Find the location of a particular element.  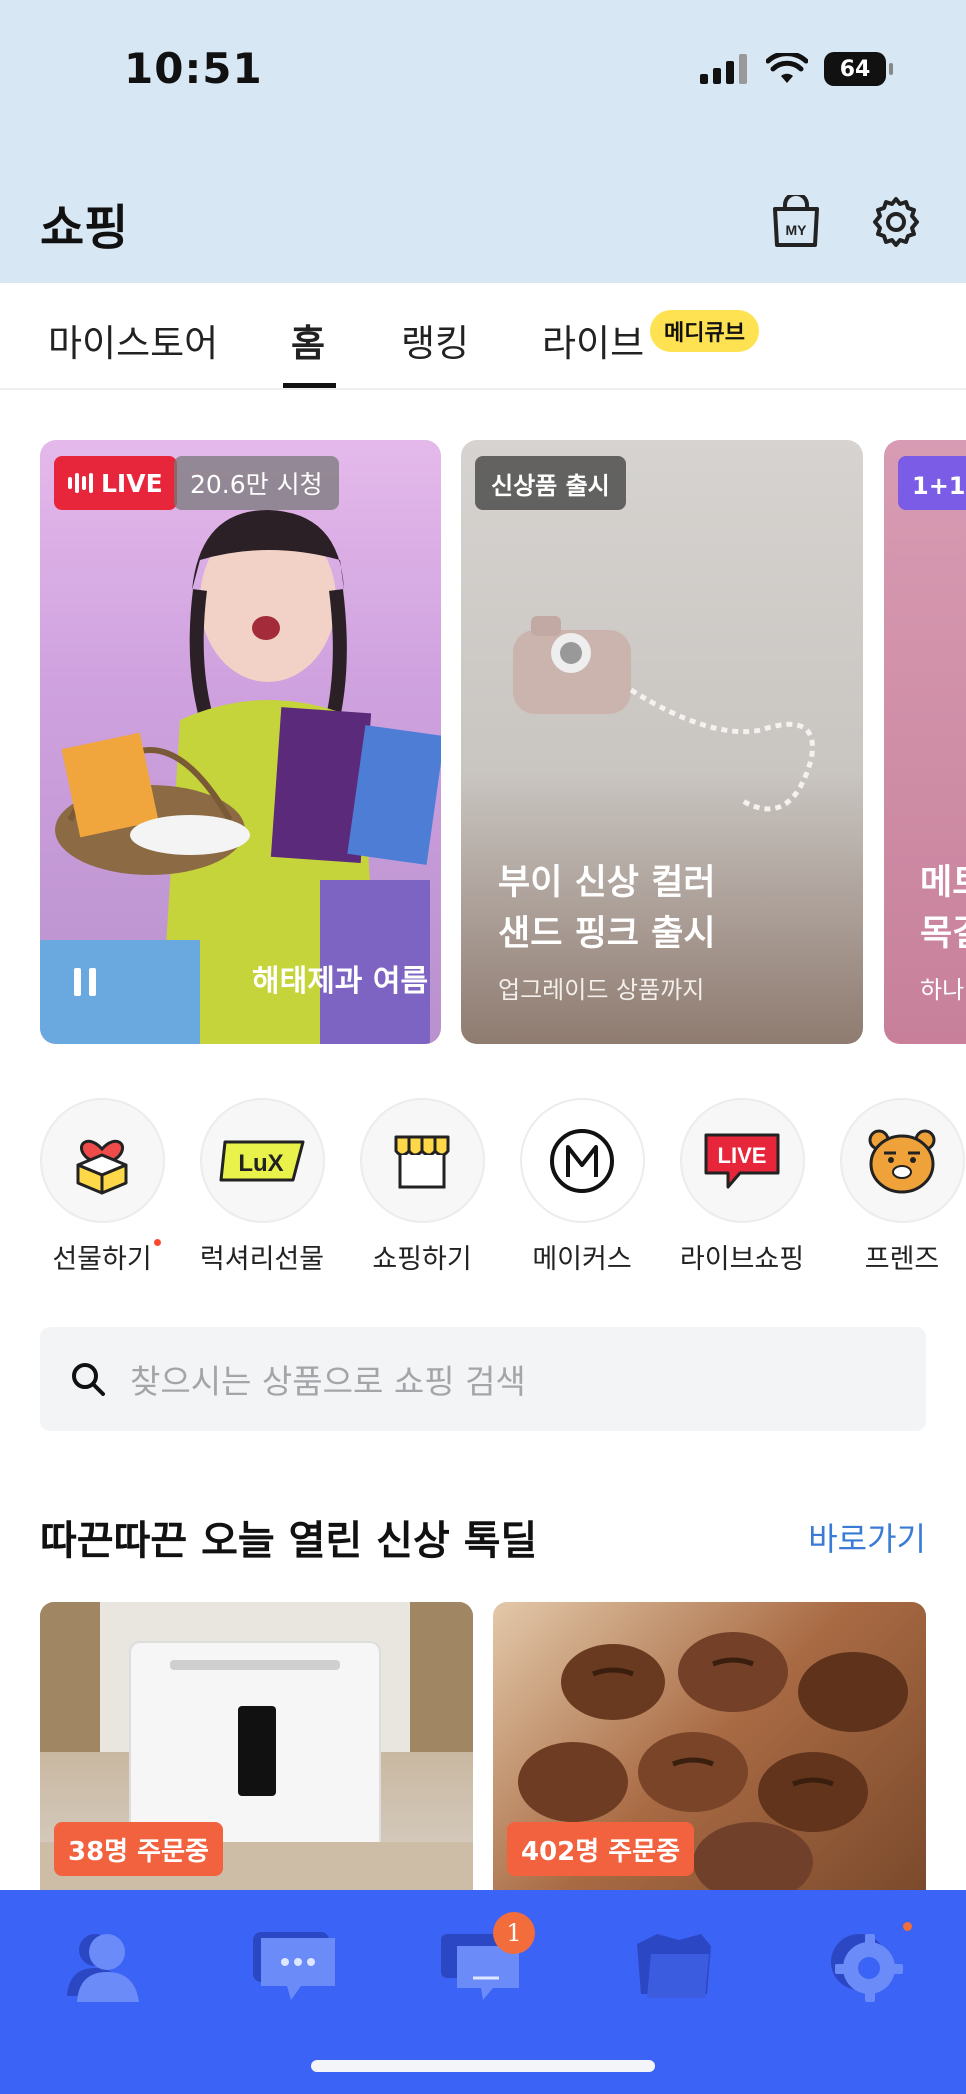

shortcut-shopping-label: 쇼핑하기 is located at coordinates (422, 1259).